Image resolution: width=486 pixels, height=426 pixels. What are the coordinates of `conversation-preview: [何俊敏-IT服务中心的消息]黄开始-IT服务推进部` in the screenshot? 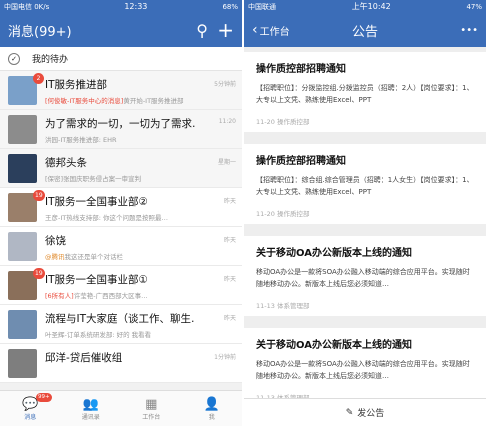 It's located at (114, 100).